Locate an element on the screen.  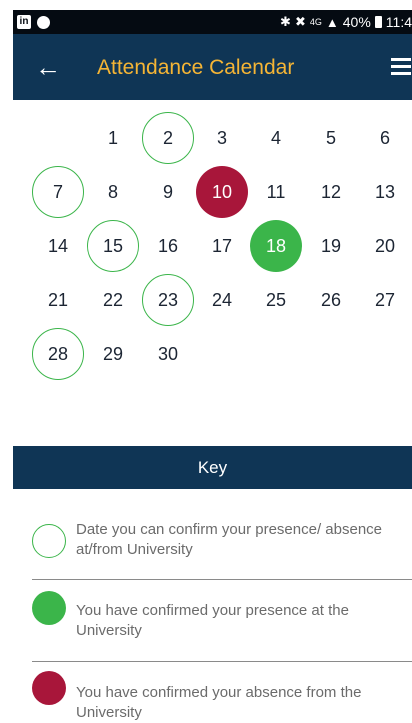
battery-icon is located at coordinates (378, 22).